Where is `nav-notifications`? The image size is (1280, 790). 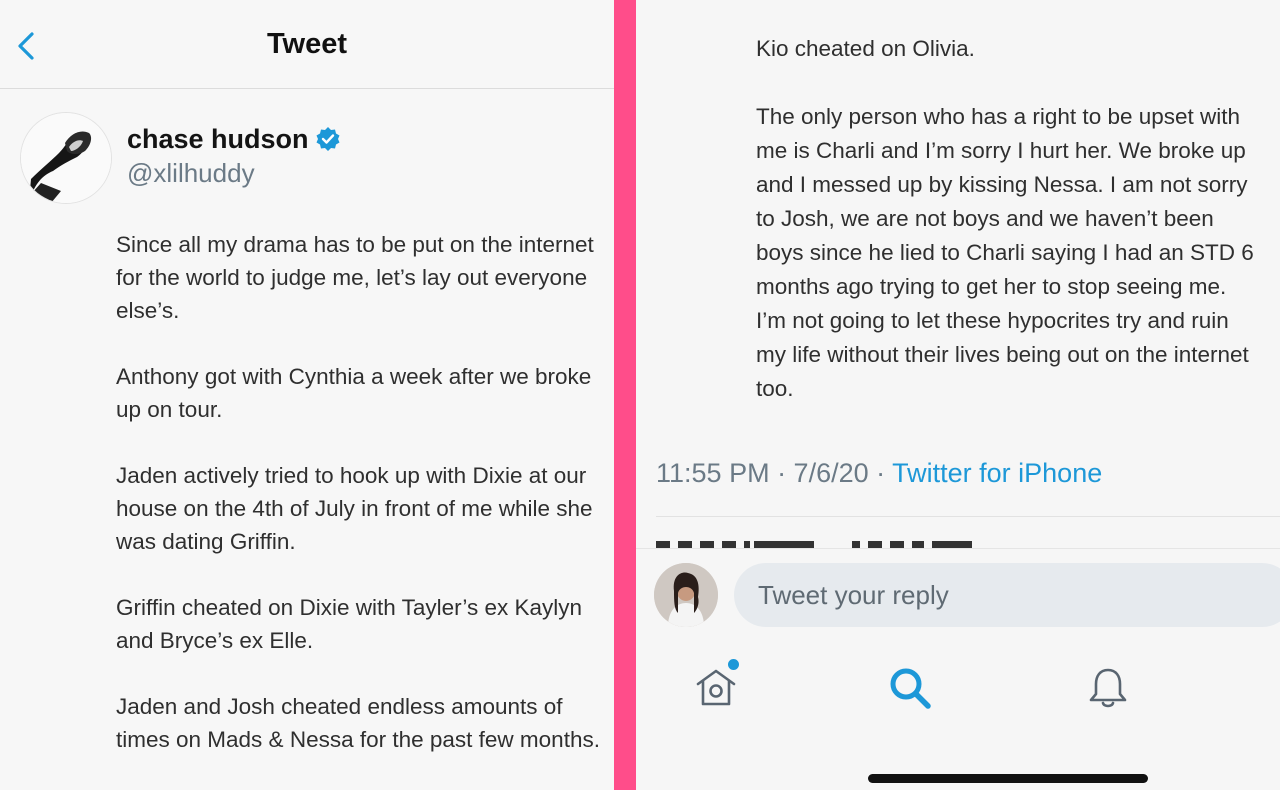
nav-notifications is located at coordinates (1108, 688).